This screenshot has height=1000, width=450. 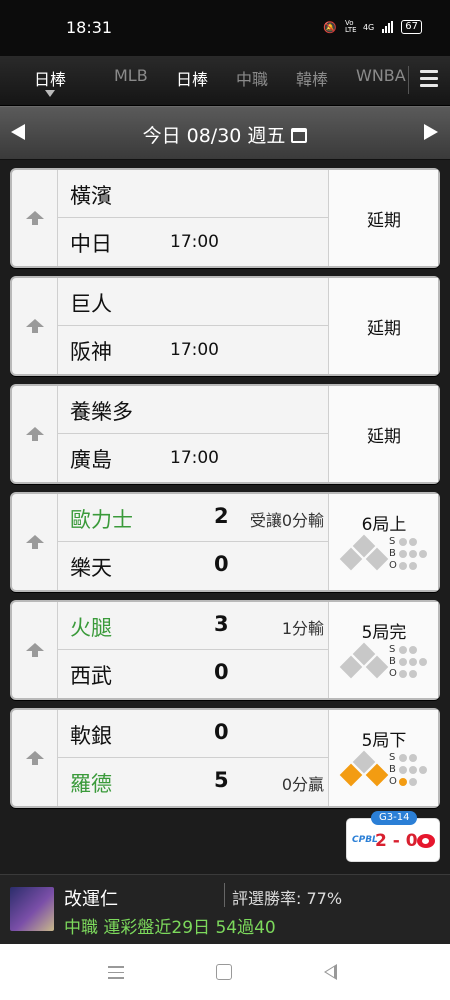 I want to click on cpbl-logo: CPBL, so click(x=365, y=840).